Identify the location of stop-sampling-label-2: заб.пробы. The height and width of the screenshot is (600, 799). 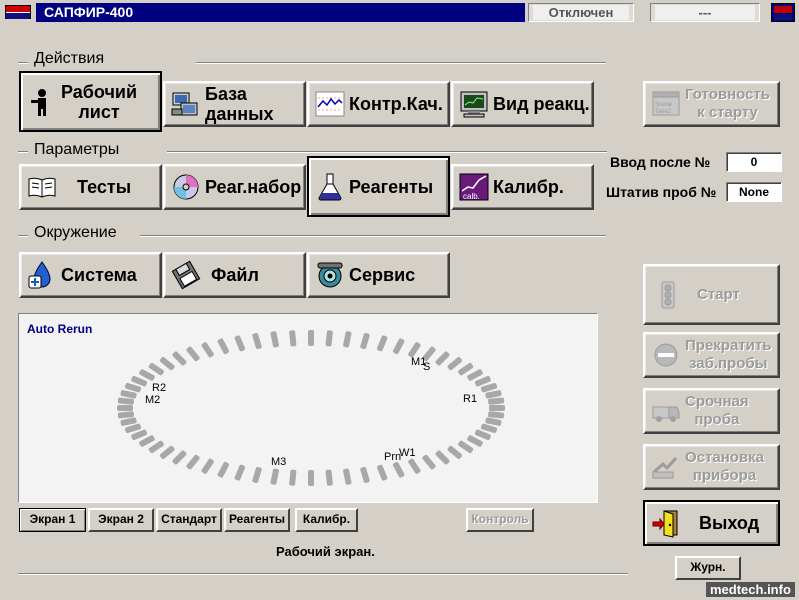
(728, 363).